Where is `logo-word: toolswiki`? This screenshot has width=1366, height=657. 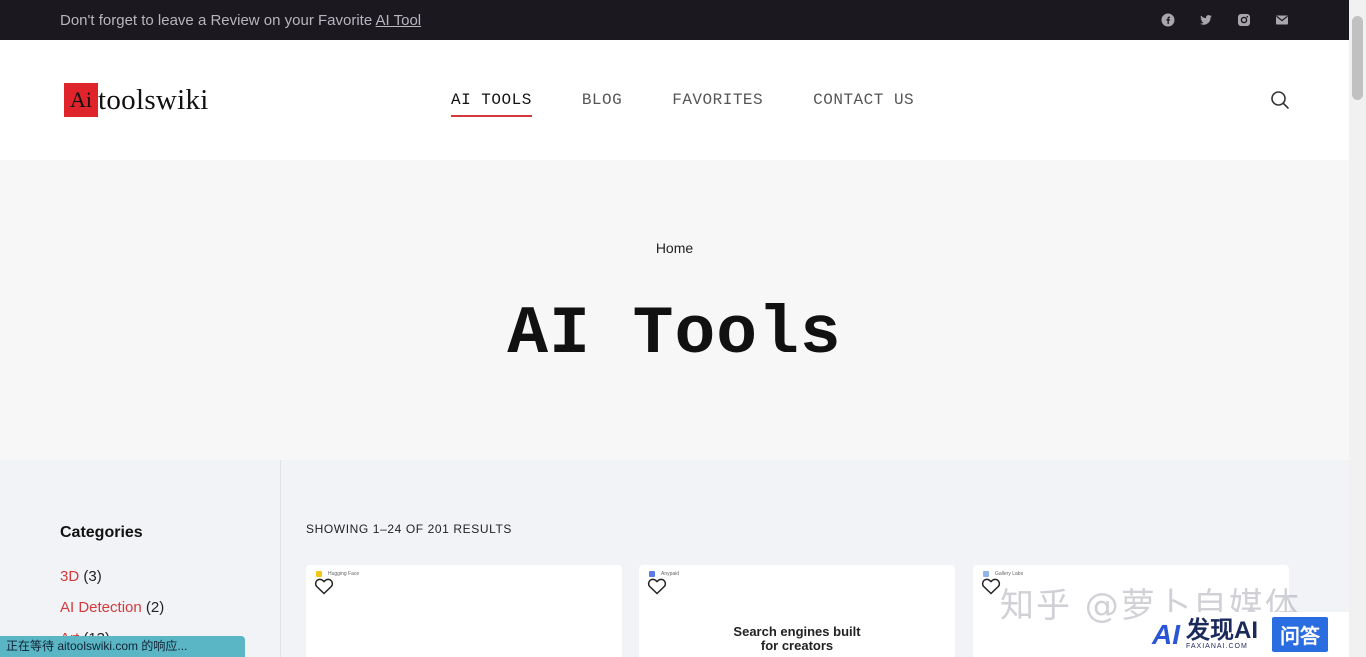
logo-word: toolswiki is located at coordinates (153, 99).